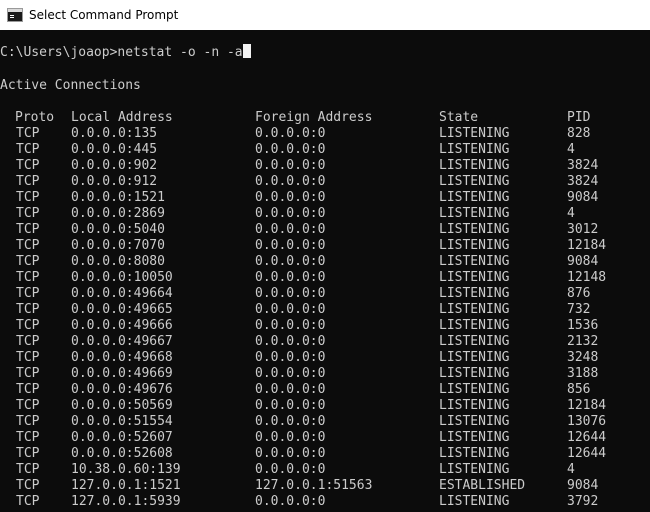 The width and height of the screenshot is (650, 512). I want to click on table-row: TCP 0.0.0.0:10050 0.0.0.0:0 LISTENING 12148, so click(325, 278).